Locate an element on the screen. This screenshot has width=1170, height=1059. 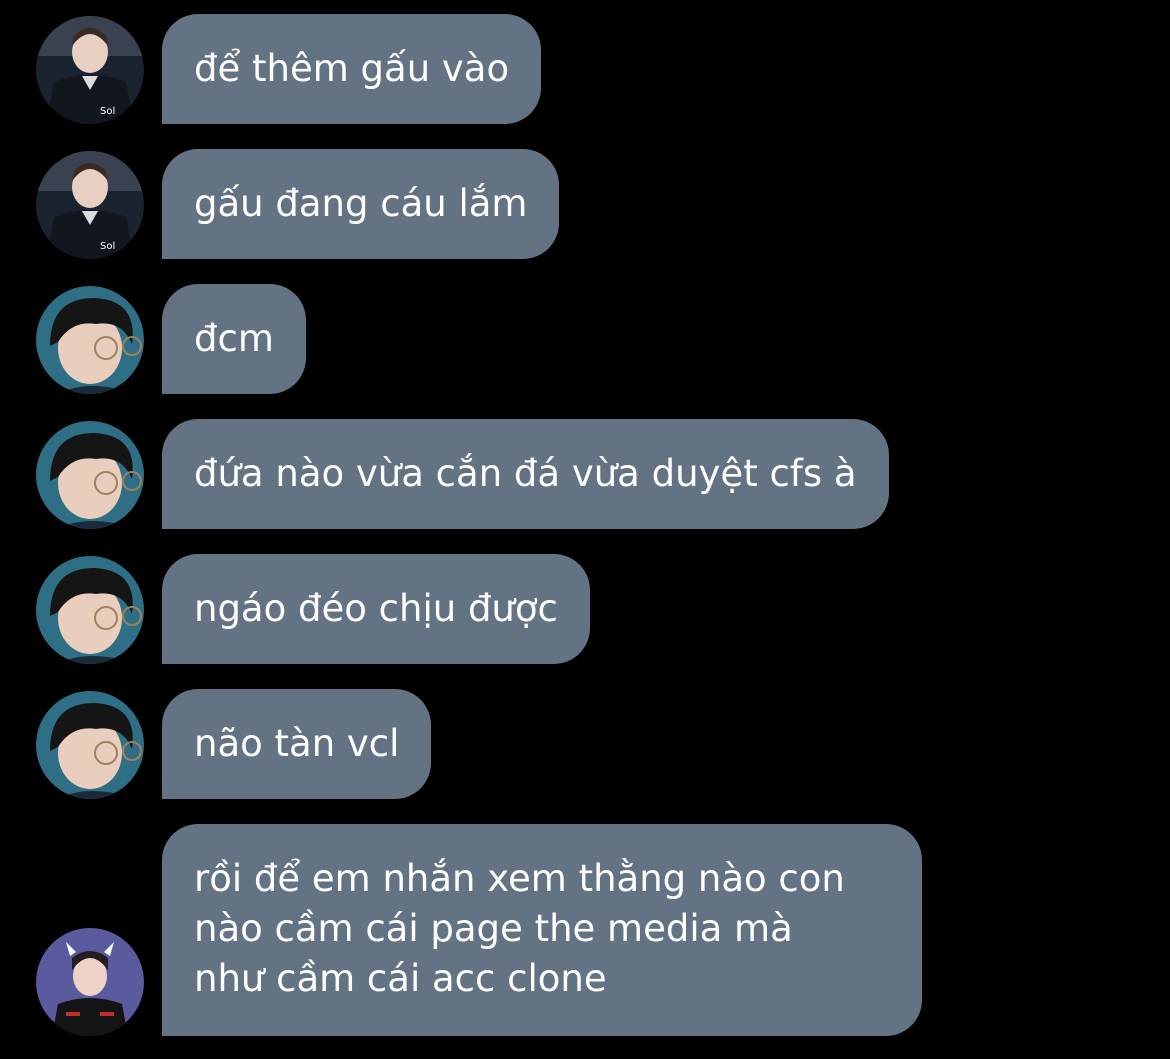
message-text: đứa nào vừa cắn đá vừa duyệt cfs à is located at coordinates (525, 473).